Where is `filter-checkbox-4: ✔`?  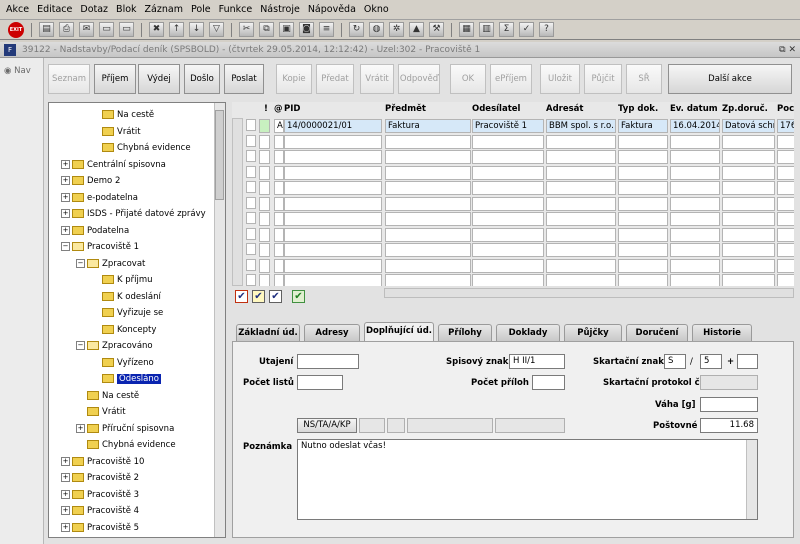
filter-checkbox-4: ✔ is located at coordinates (298, 296).